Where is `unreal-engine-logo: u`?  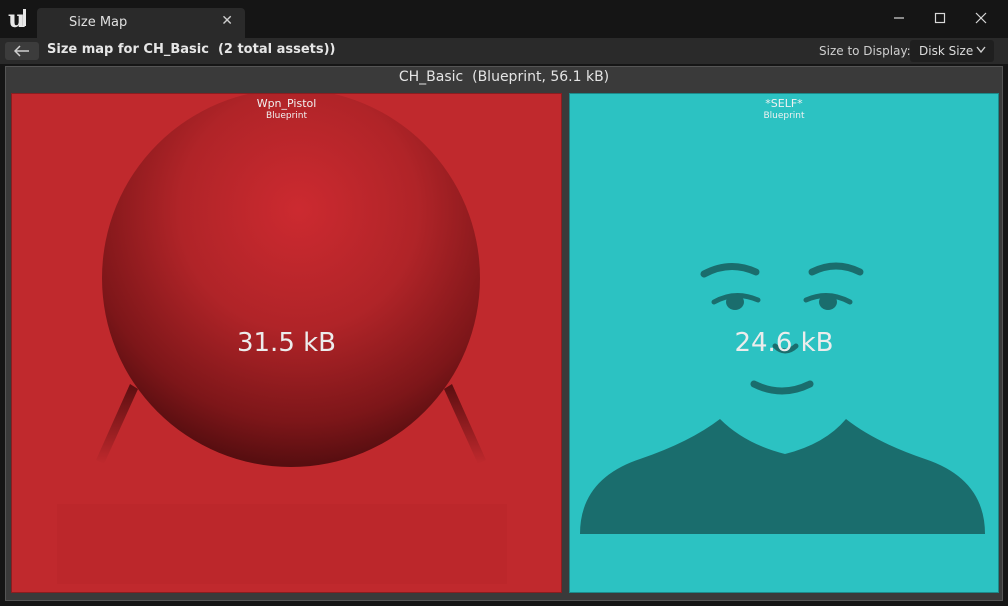
unreal-engine-logo: u is located at coordinates (19, 18).